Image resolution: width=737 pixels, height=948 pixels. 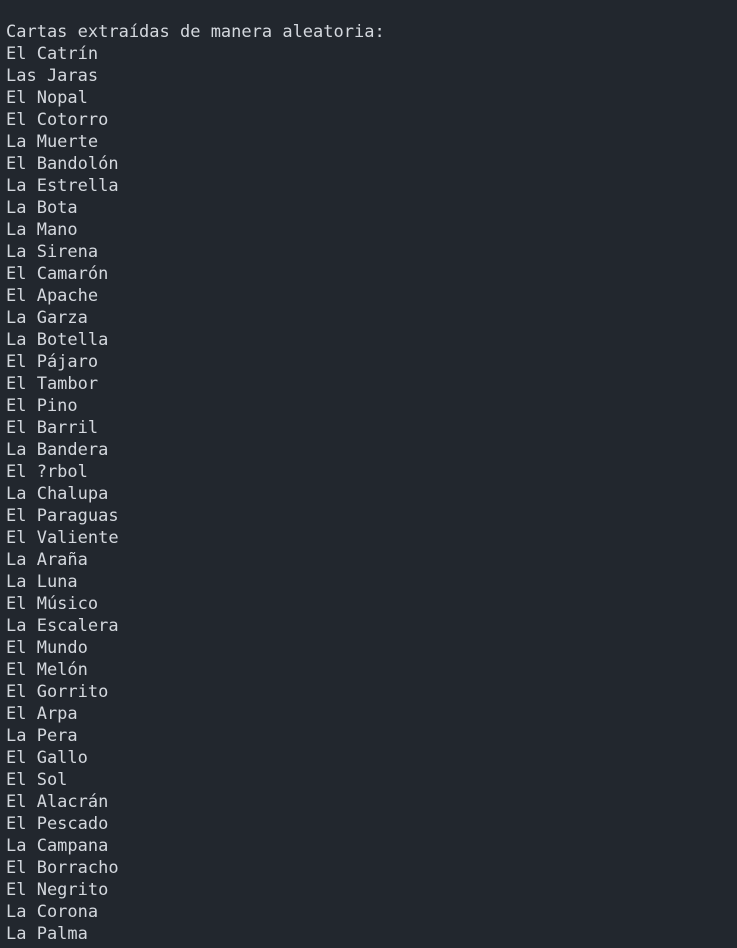 What do you see at coordinates (52, 362) in the screenshot?
I see `output-line: El Pájaro` at bounding box center [52, 362].